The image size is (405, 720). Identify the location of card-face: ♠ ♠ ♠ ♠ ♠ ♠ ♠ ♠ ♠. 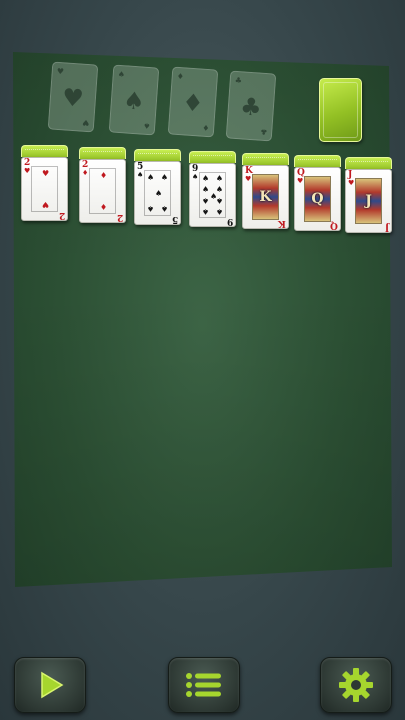
(212, 195).